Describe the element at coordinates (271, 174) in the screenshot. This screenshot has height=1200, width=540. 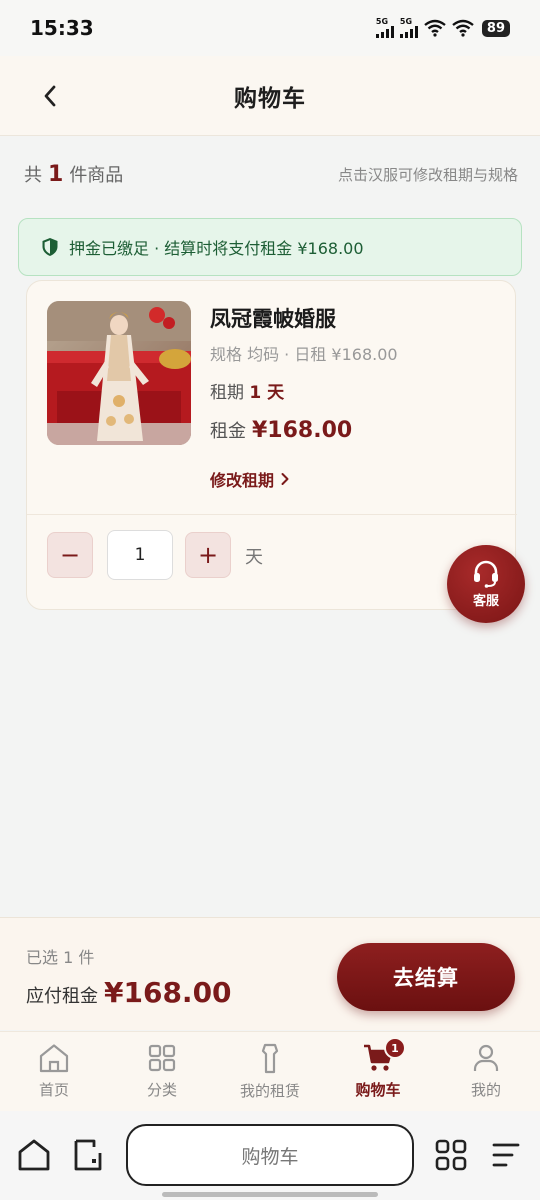
I see `cart-summary: 共 1 件商品 点击汉服可修改租期与规格` at that location.